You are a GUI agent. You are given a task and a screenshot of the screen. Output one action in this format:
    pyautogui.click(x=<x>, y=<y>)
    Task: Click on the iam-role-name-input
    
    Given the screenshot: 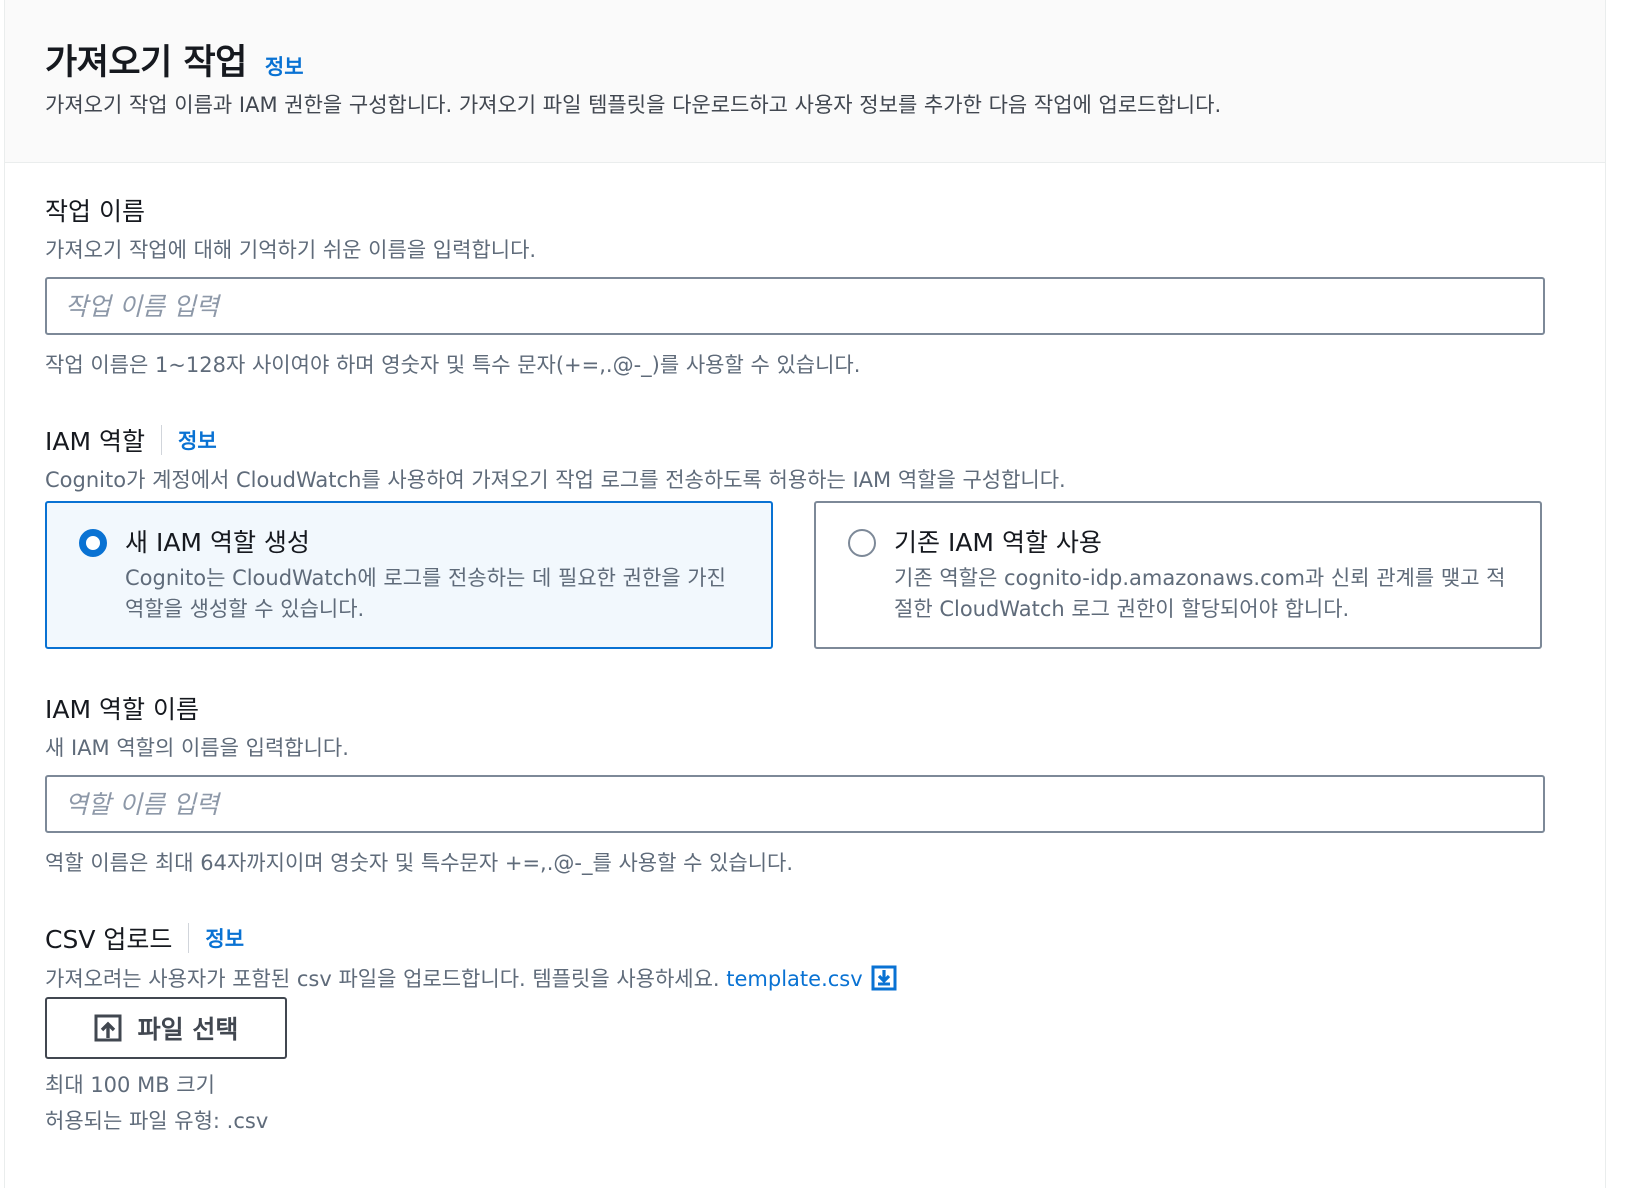 What is the action you would take?
    pyautogui.click(x=795, y=804)
    